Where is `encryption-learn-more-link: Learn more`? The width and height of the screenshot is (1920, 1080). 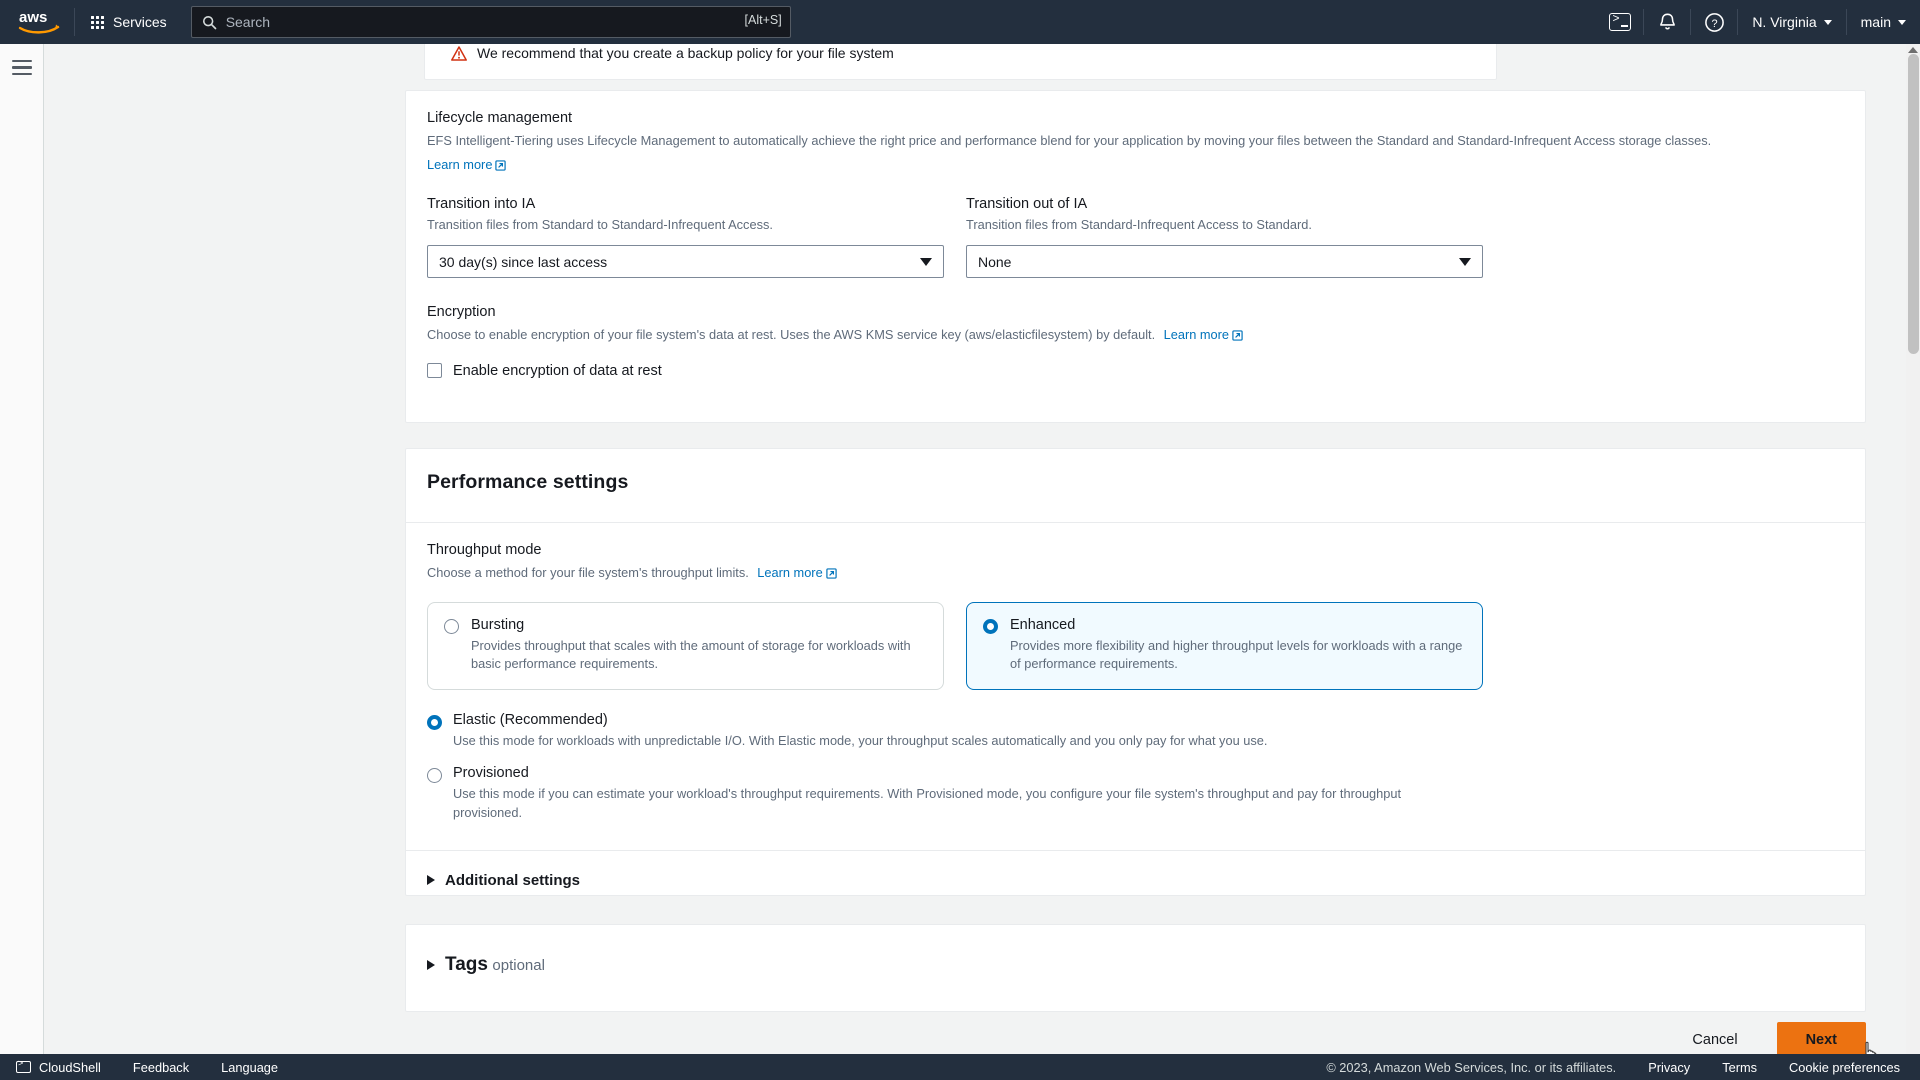
encryption-learn-more-link: Learn more is located at coordinates (1203, 334).